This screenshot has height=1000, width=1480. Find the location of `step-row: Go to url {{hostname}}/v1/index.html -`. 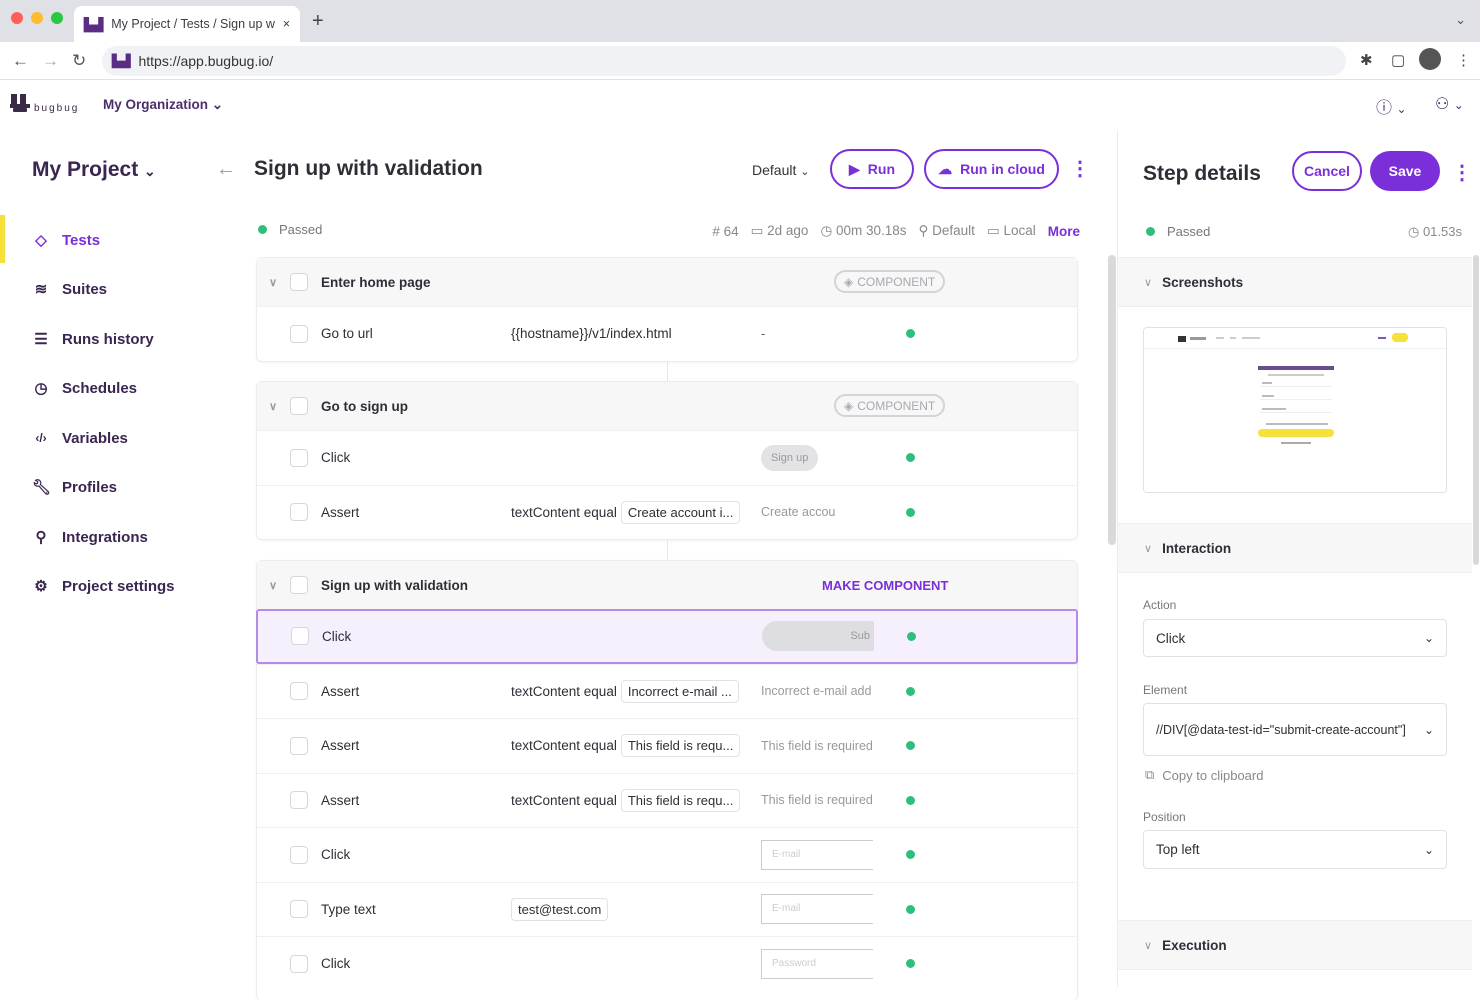

step-row: Go to url {{hostname}}/v1/index.html - is located at coordinates (667, 333).